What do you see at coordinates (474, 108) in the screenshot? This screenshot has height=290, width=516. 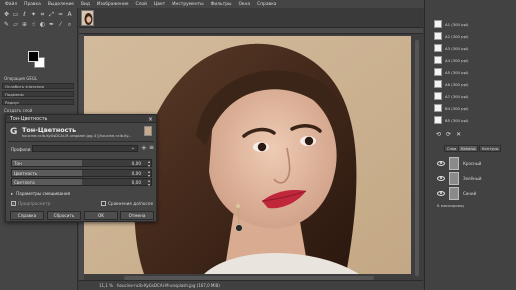 I see `history-item: B4 (300 ppi)` at bounding box center [474, 108].